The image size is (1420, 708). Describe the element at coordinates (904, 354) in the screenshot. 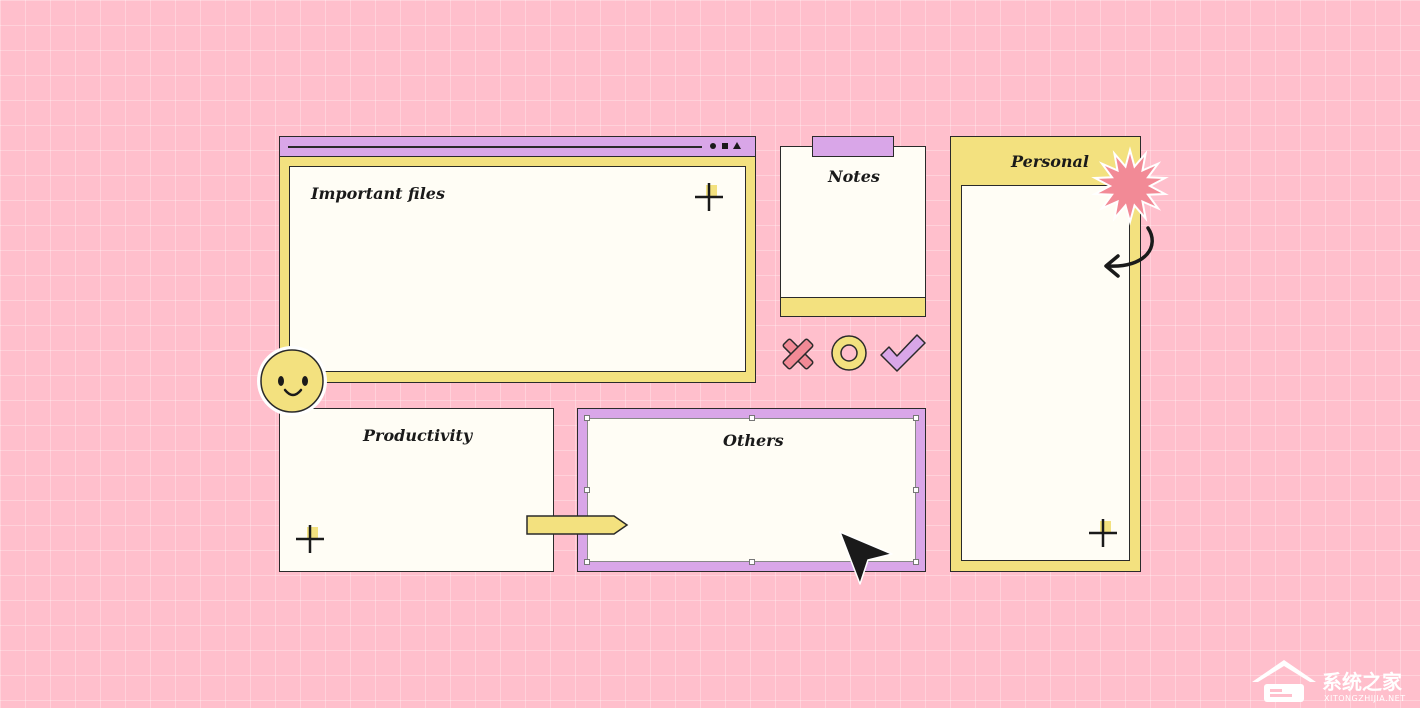

I see `checkmark-icon` at that location.